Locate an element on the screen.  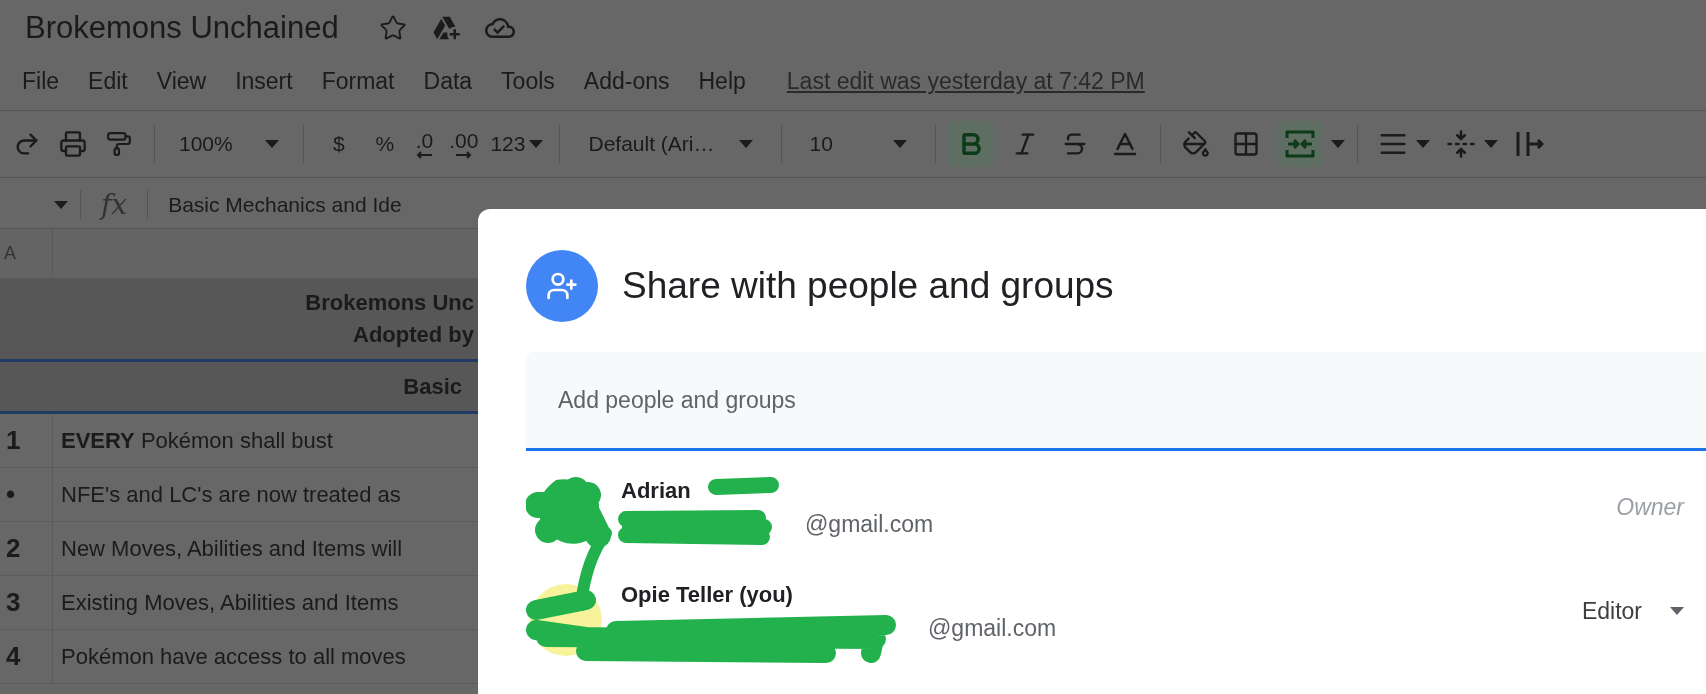
table-cell-text: NFE's and LC's are now treated as is located at coordinates (231, 495).